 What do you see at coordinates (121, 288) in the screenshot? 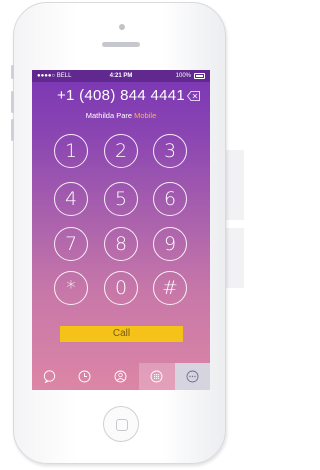
I see `key-0: 0` at bounding box center [121, 288].